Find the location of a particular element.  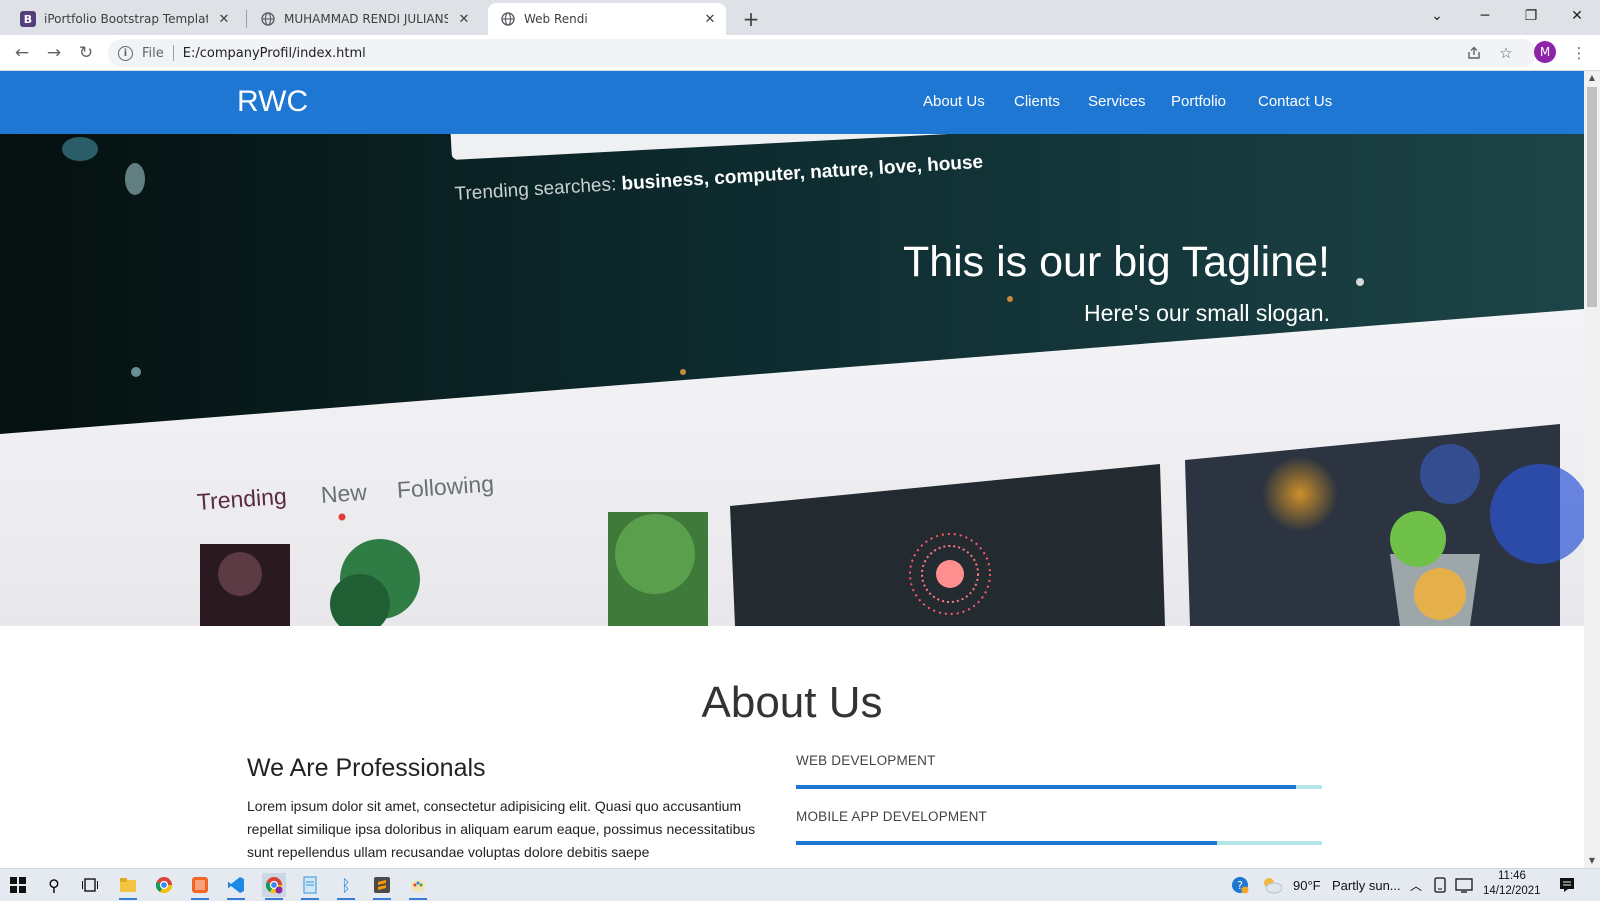

scroll-down-arrow-icon: ▼ is located at coordinates (1592, 861).